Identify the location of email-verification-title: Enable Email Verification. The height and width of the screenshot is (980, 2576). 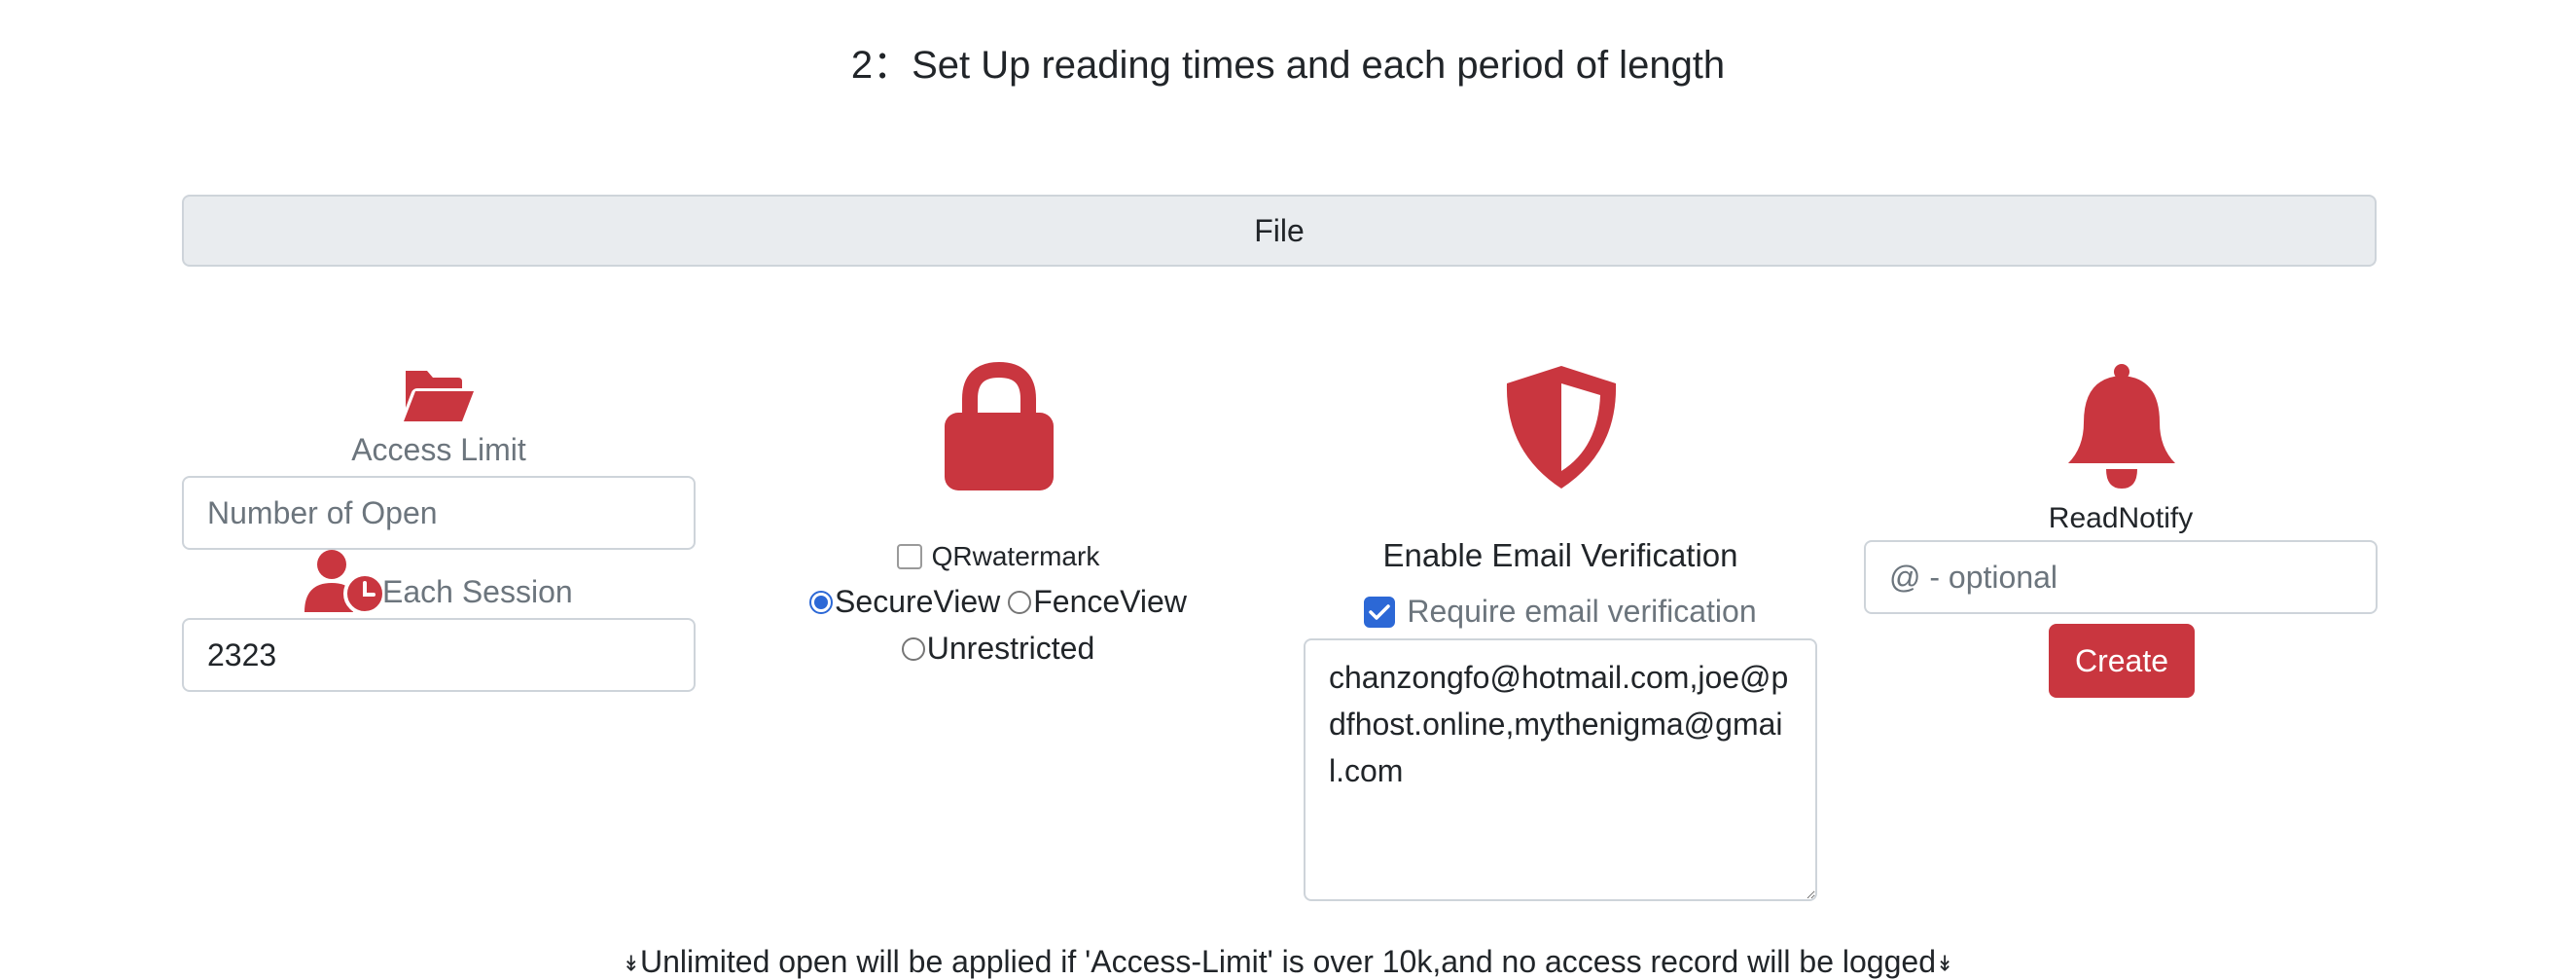
(1560, 555).